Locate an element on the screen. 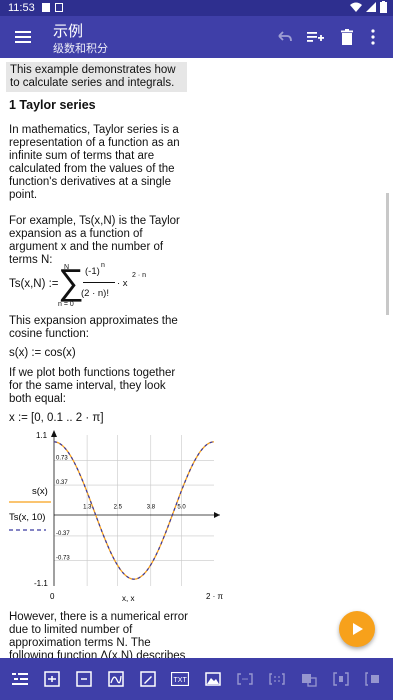 This screenshot has height=700, width=393. tick-label-y: 0.73 is located at coordinates (62, 458).